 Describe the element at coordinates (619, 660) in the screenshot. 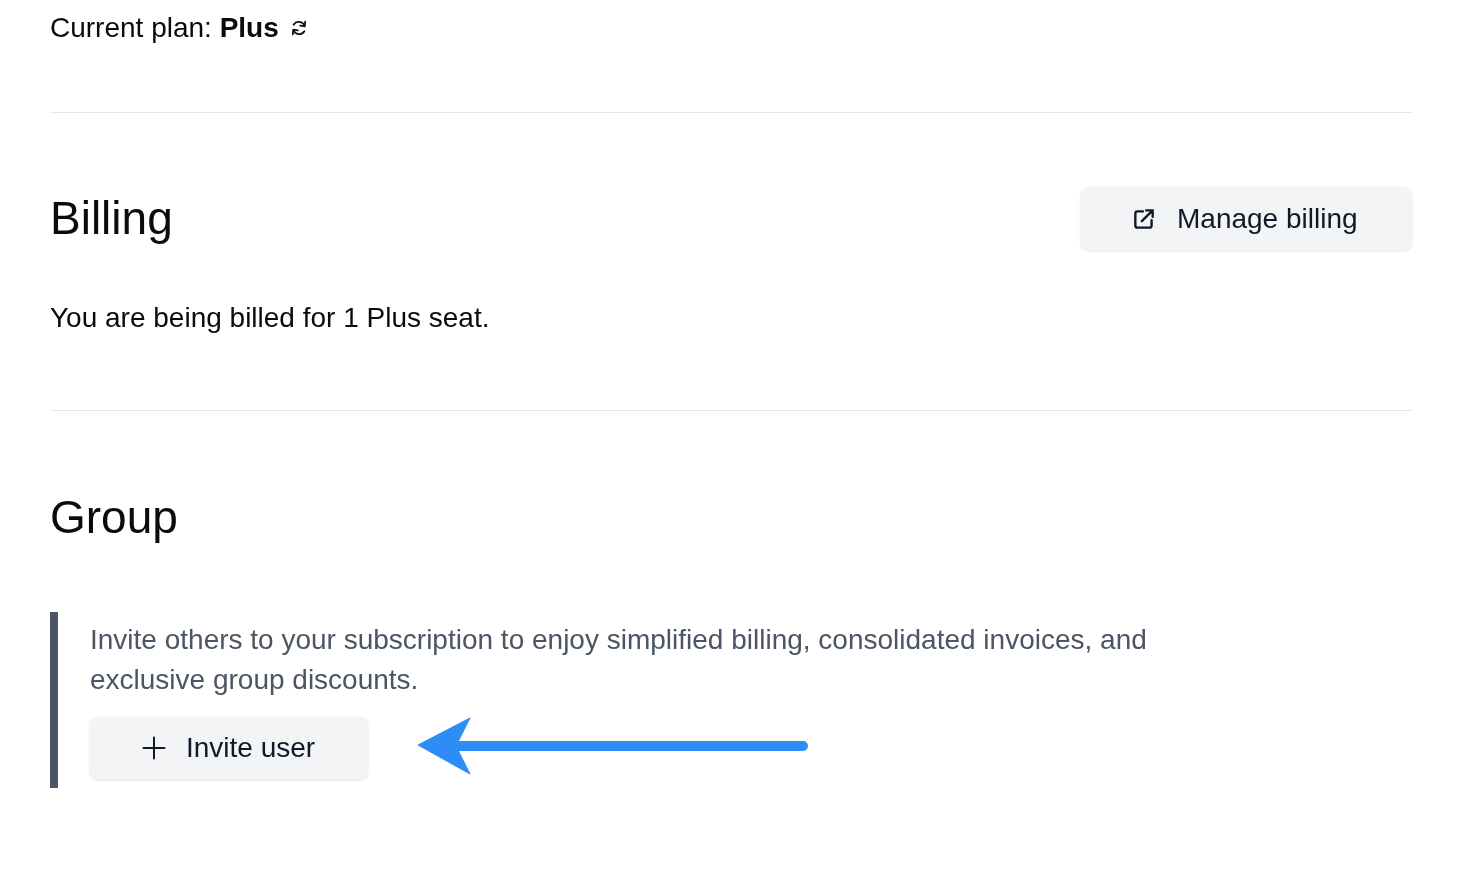

I see `group-invite-note: Invite others to your subscription to enjoy simplified billing, consolidated invoices, and exclusive group discounts.` at that location.